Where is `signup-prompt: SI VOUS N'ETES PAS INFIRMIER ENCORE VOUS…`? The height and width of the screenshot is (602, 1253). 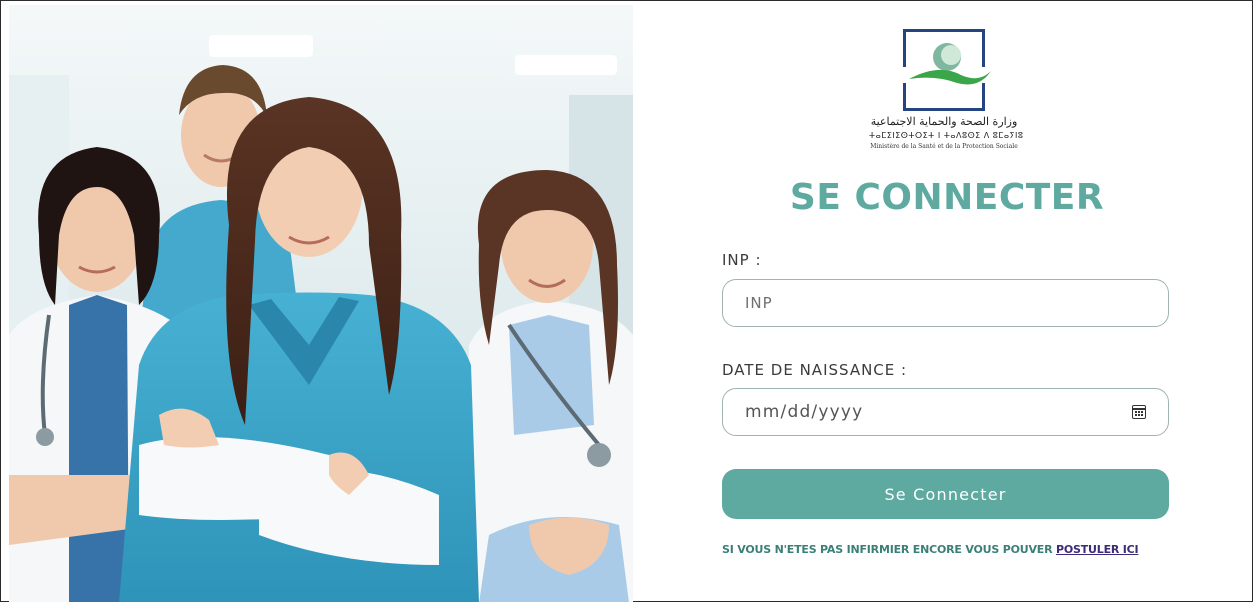
signup-prompt: SI VOUS N'ETES PAS INFIRMIER ENCORE VOUS… is located at coordinates (952, 549).